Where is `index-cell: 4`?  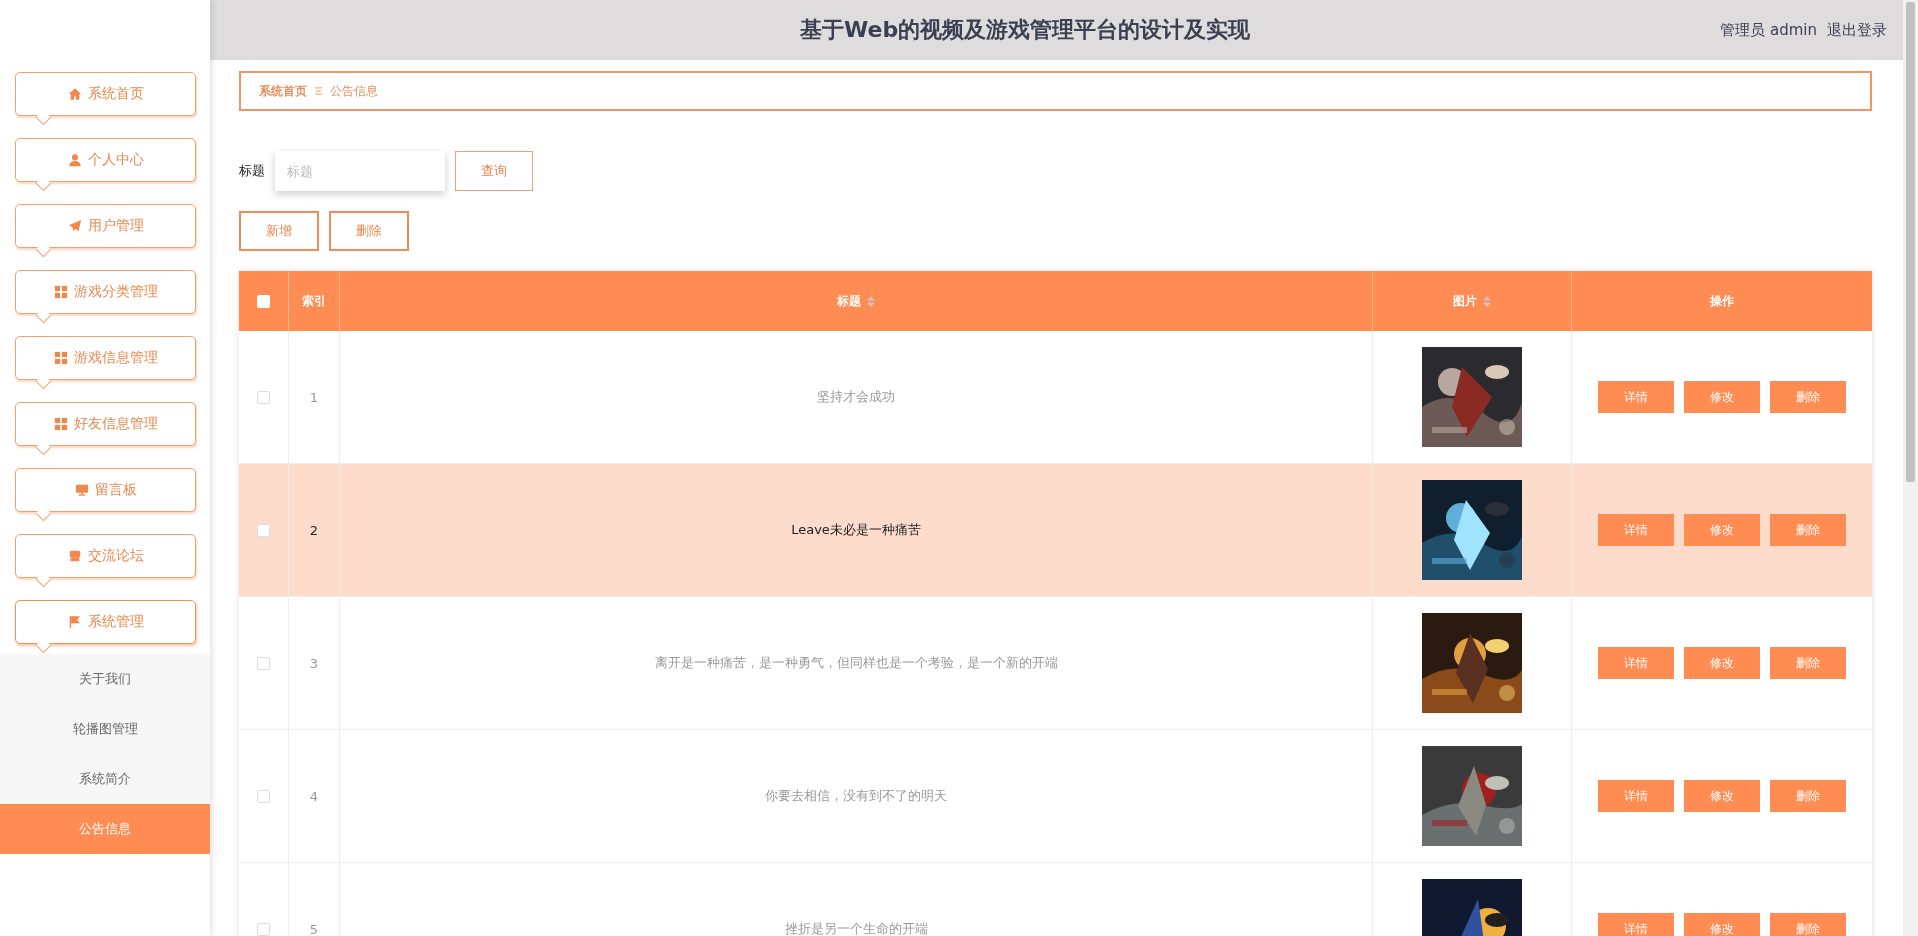
index-cell: 4 is located at coordinates (314, 796).